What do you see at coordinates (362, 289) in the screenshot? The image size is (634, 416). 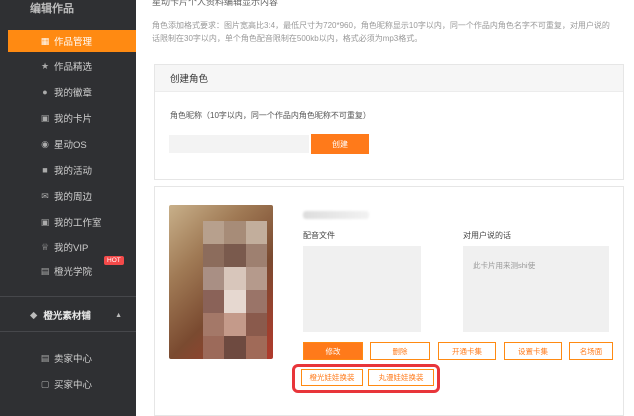 I see `dub-file-box` at bounding box center [362, 289].